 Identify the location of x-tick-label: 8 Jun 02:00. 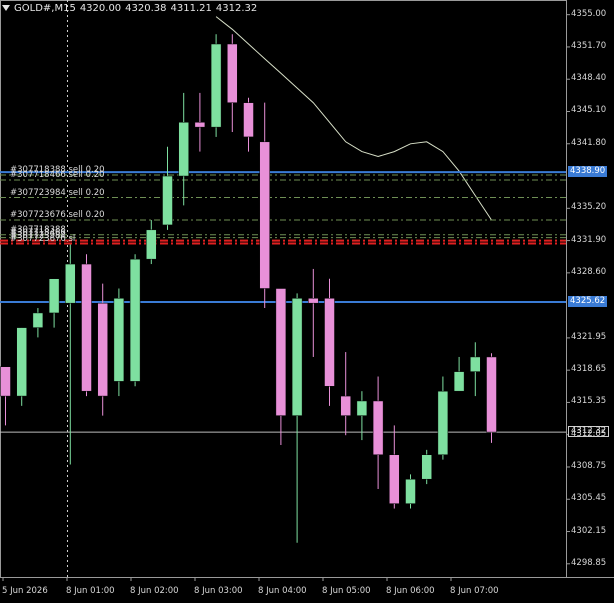
(154, 591).